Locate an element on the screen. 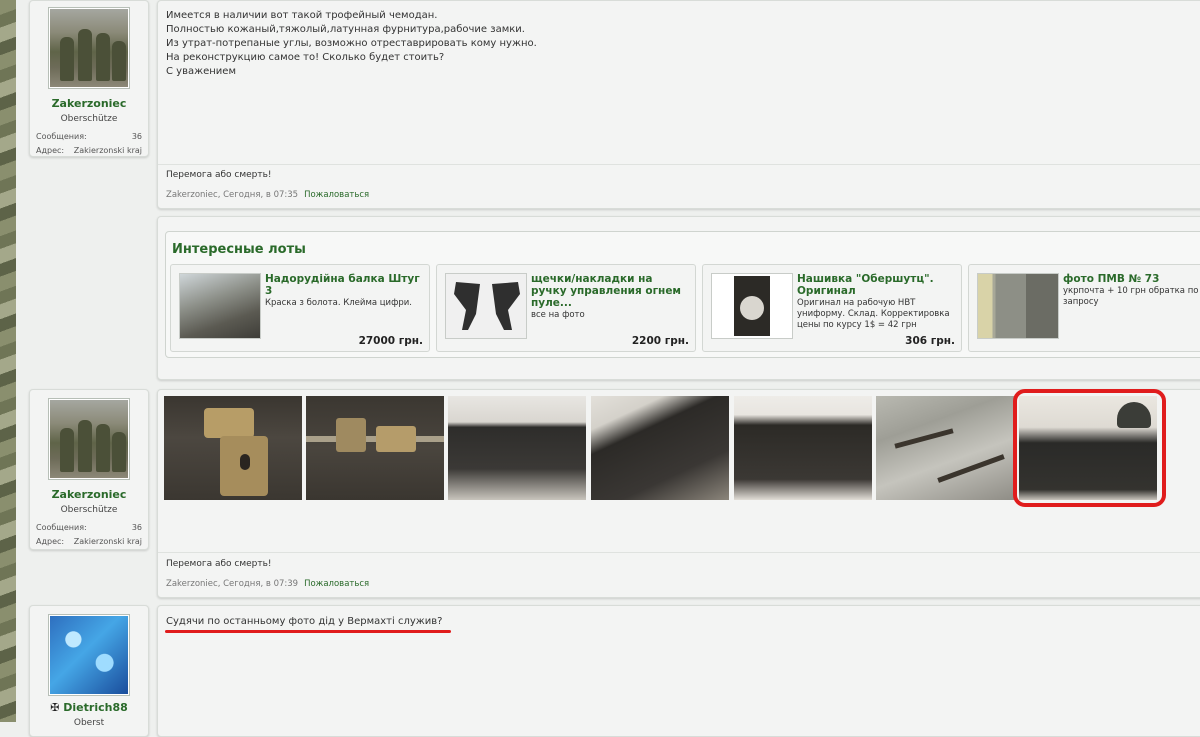 The width and height of the screenshot is (1200, 737). post-author-time: Zakerzoniec, Сегодня, в 07:39 is located at coordinates (232, 584).